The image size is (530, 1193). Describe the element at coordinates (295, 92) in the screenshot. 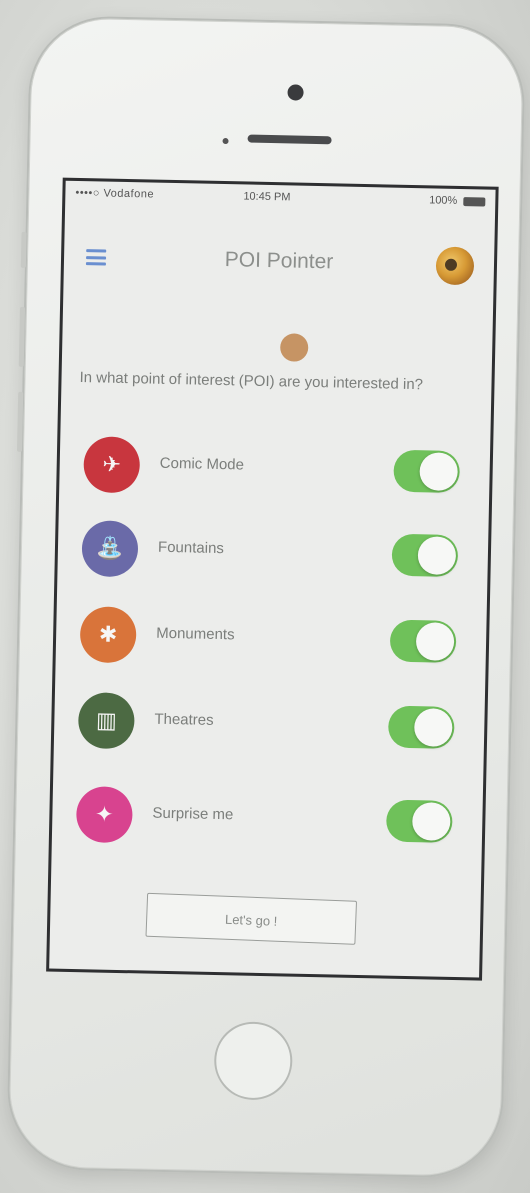

I see `front-camera` at that location.